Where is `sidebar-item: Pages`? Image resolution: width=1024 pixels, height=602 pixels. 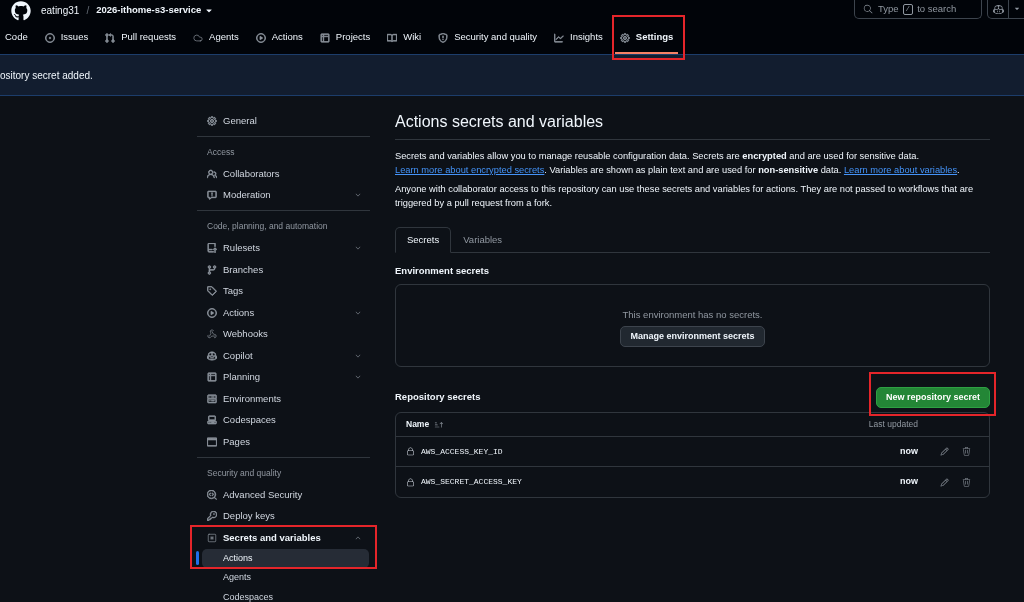
sidebar-item: Pages is located at coordinates (283, 442).